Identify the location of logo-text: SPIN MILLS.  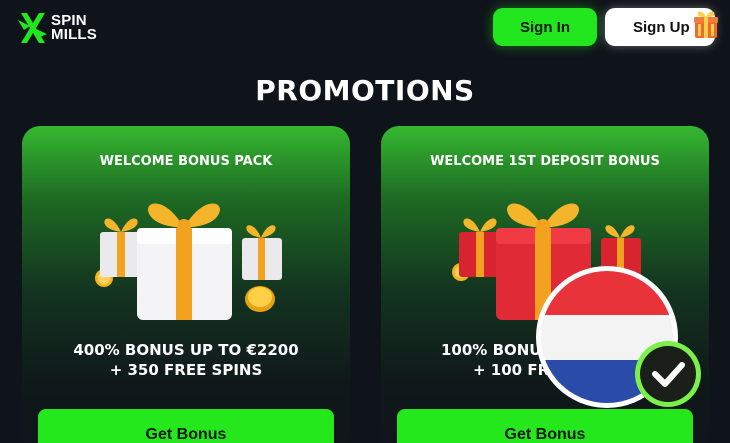
(74, 28).